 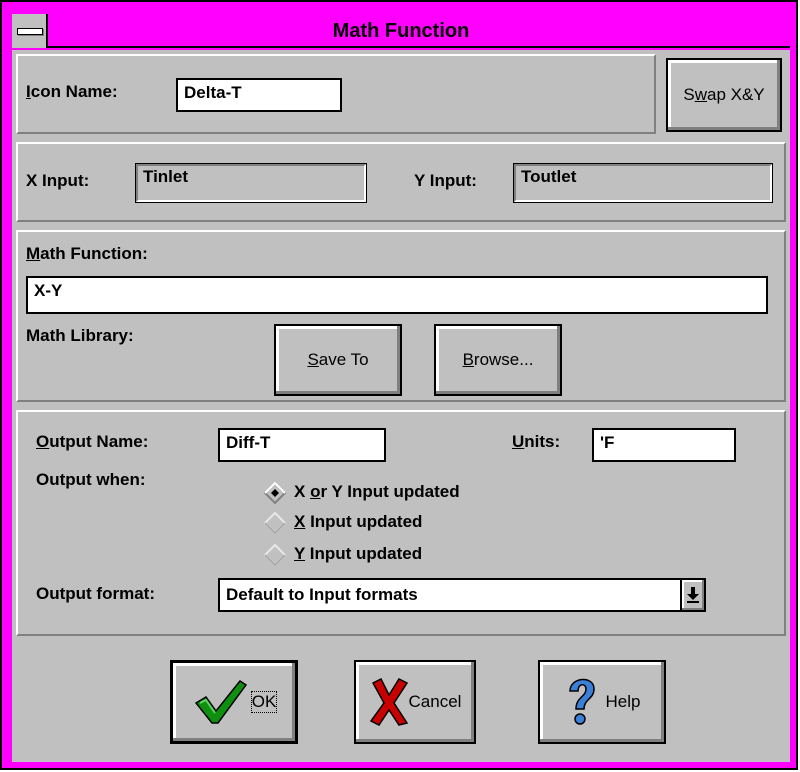 I want to click on output-name-label: Output Name:, so click(x=92, y=441).